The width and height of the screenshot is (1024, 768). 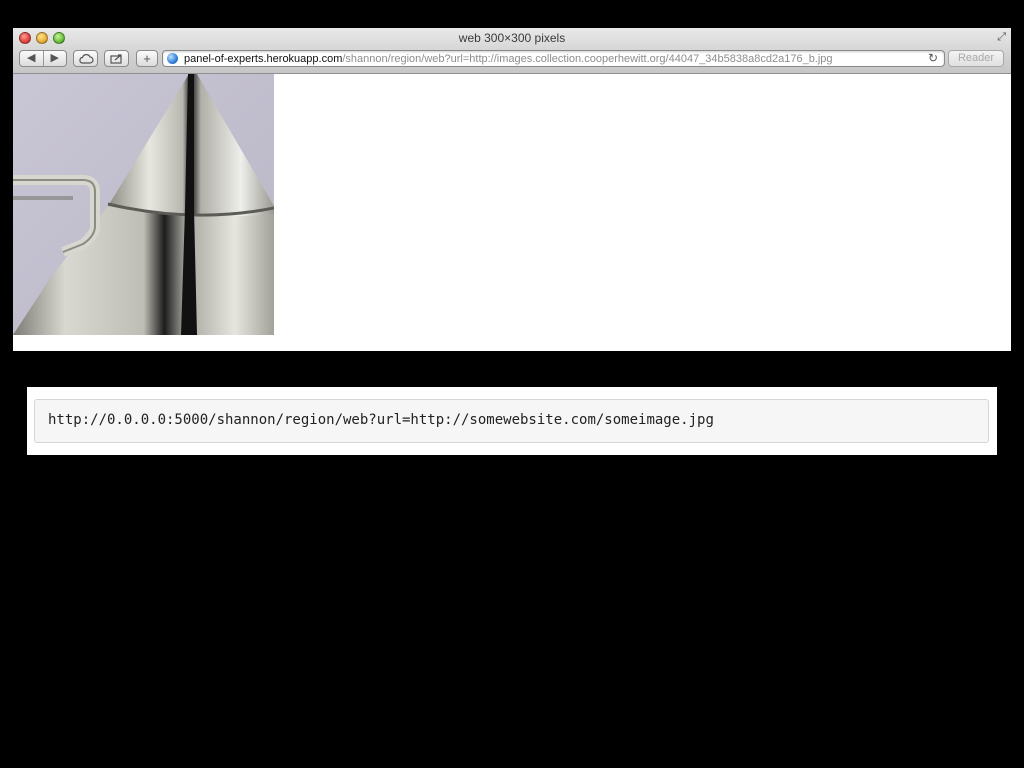 I want to click on window-title: web 300×300 pixels, so click(x=512, y=38).